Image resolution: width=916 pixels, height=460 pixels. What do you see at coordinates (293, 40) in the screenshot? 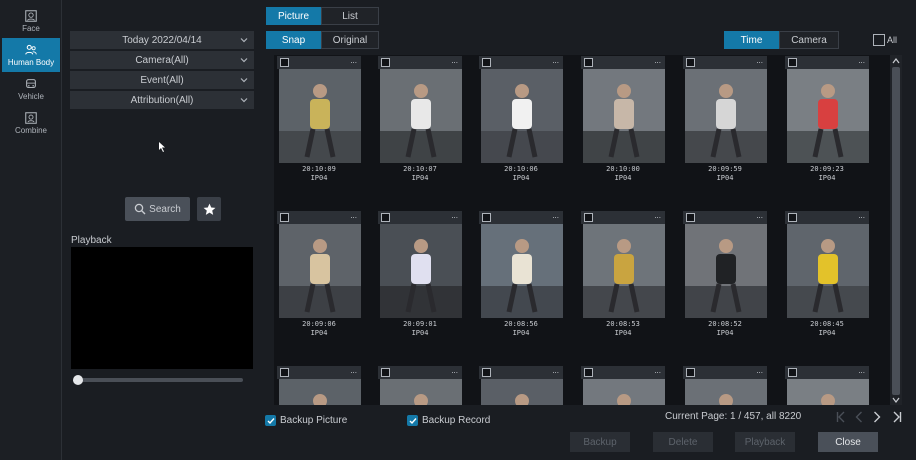
I see `tab-snap: Snap` at bounding box center [293, 40].